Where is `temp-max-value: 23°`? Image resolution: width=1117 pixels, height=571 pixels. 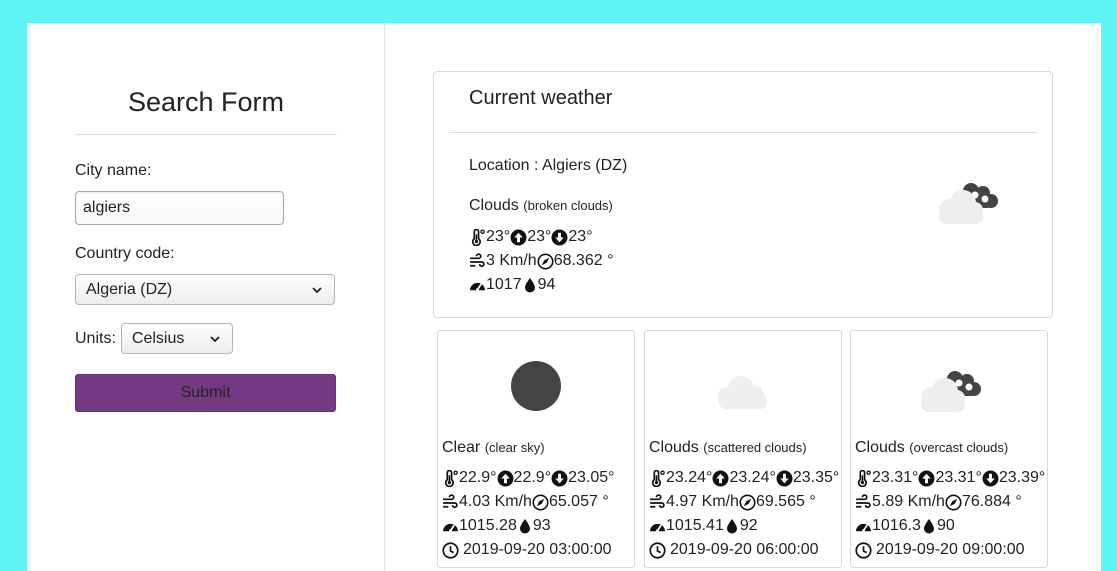
temp-max-value: 23° is located at coordinates (539, 236).